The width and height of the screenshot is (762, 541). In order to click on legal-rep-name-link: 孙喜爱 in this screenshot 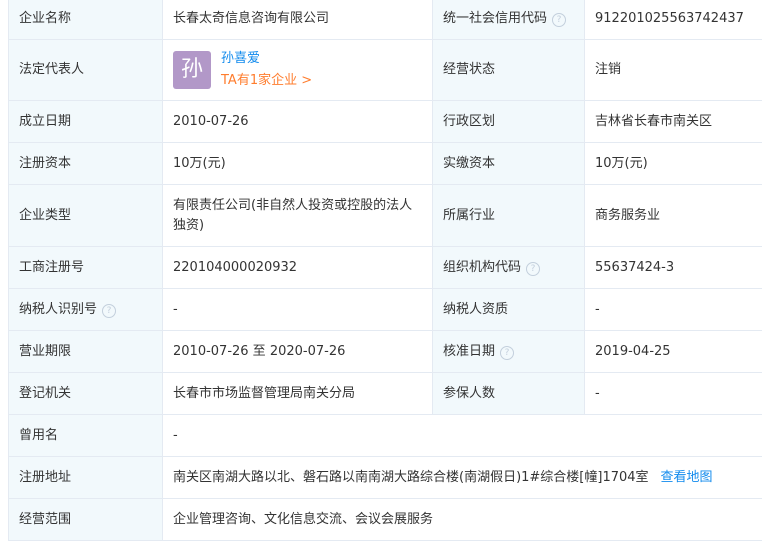, I will do `click(266, 59)`.